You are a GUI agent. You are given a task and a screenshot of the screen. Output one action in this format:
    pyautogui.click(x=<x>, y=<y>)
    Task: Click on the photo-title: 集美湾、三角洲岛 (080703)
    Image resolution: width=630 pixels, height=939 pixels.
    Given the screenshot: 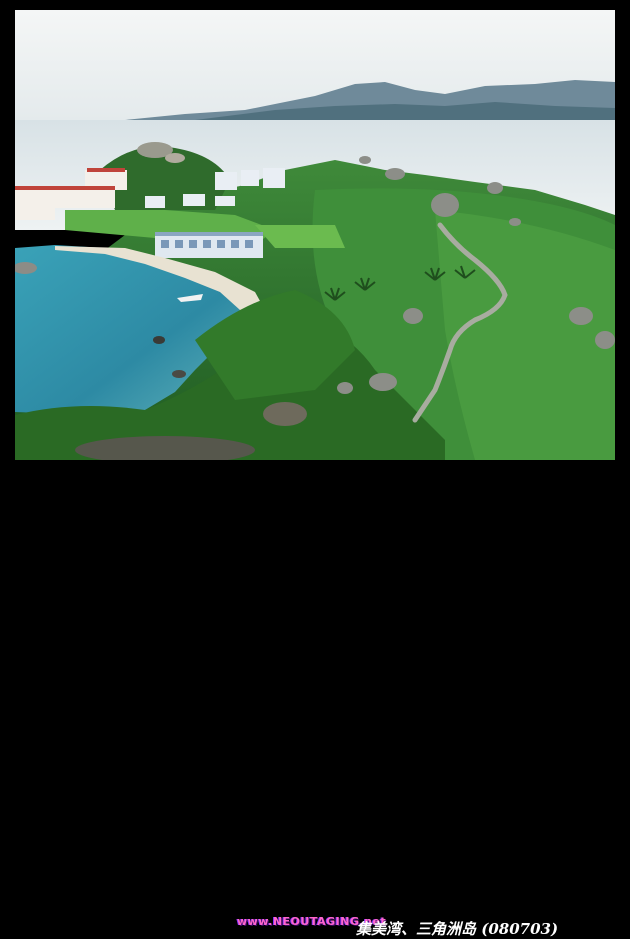 What is the action you would take?
    pyautogui.click(x=457, y=929)
    